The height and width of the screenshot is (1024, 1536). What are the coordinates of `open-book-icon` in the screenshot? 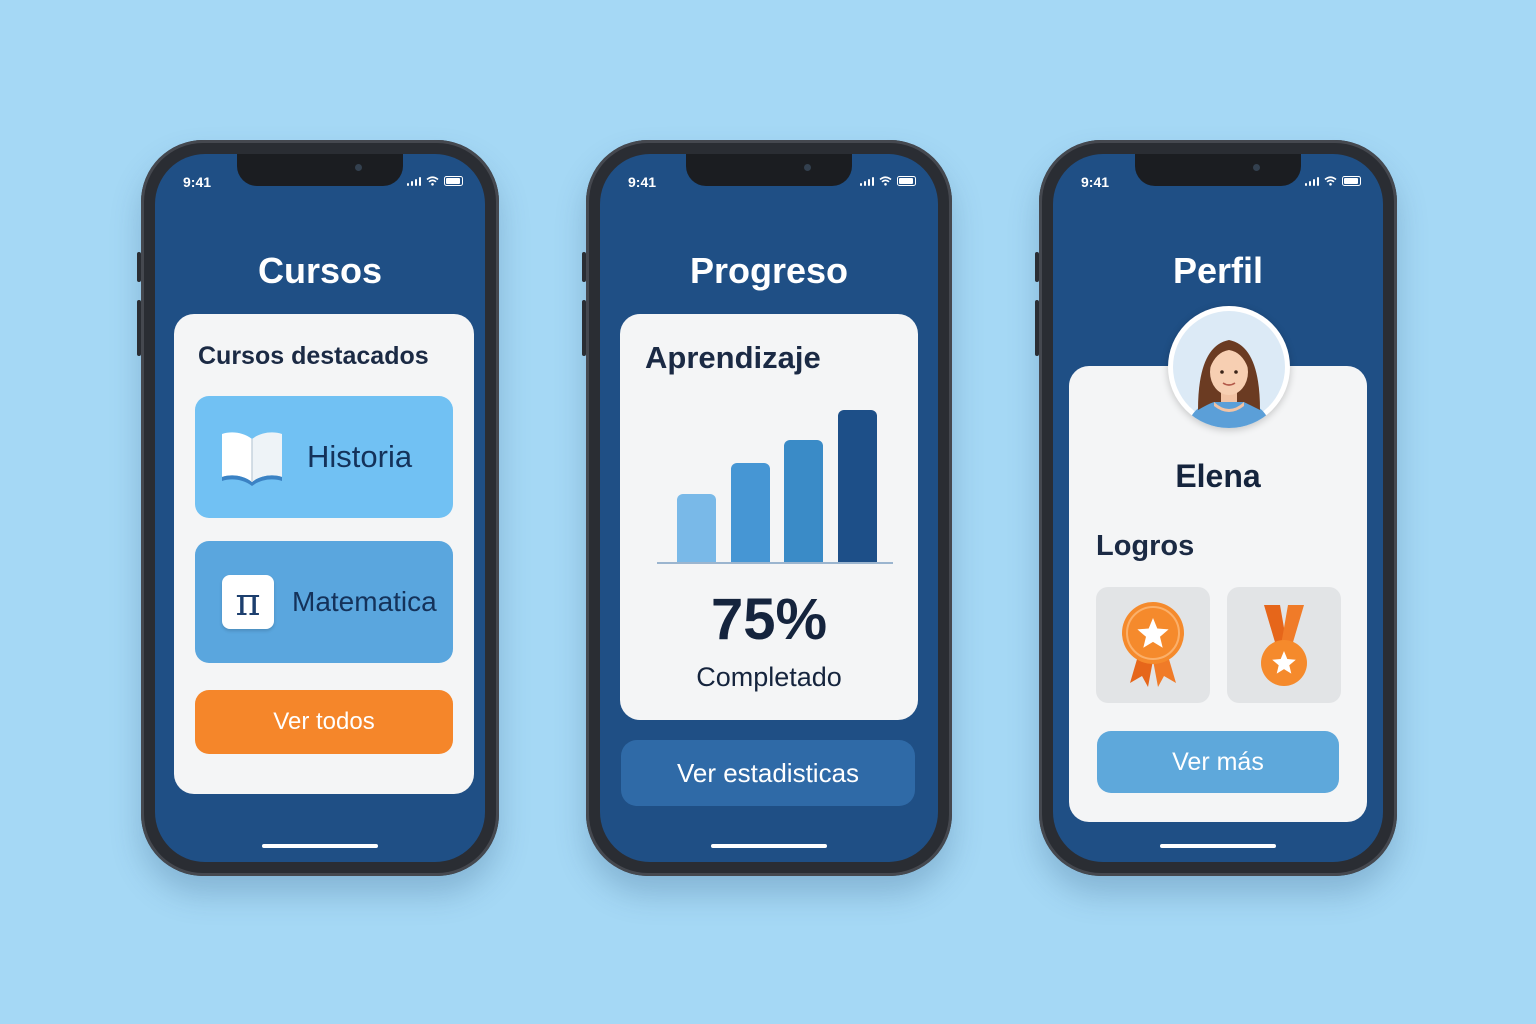 It's located at (252, 459).